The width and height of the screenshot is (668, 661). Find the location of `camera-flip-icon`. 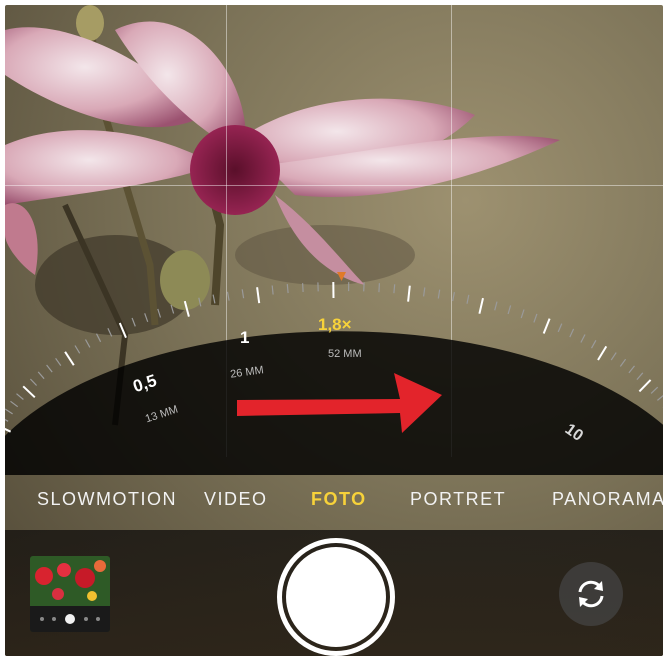

camera-flip-icon is located at coordinates (591, 594).